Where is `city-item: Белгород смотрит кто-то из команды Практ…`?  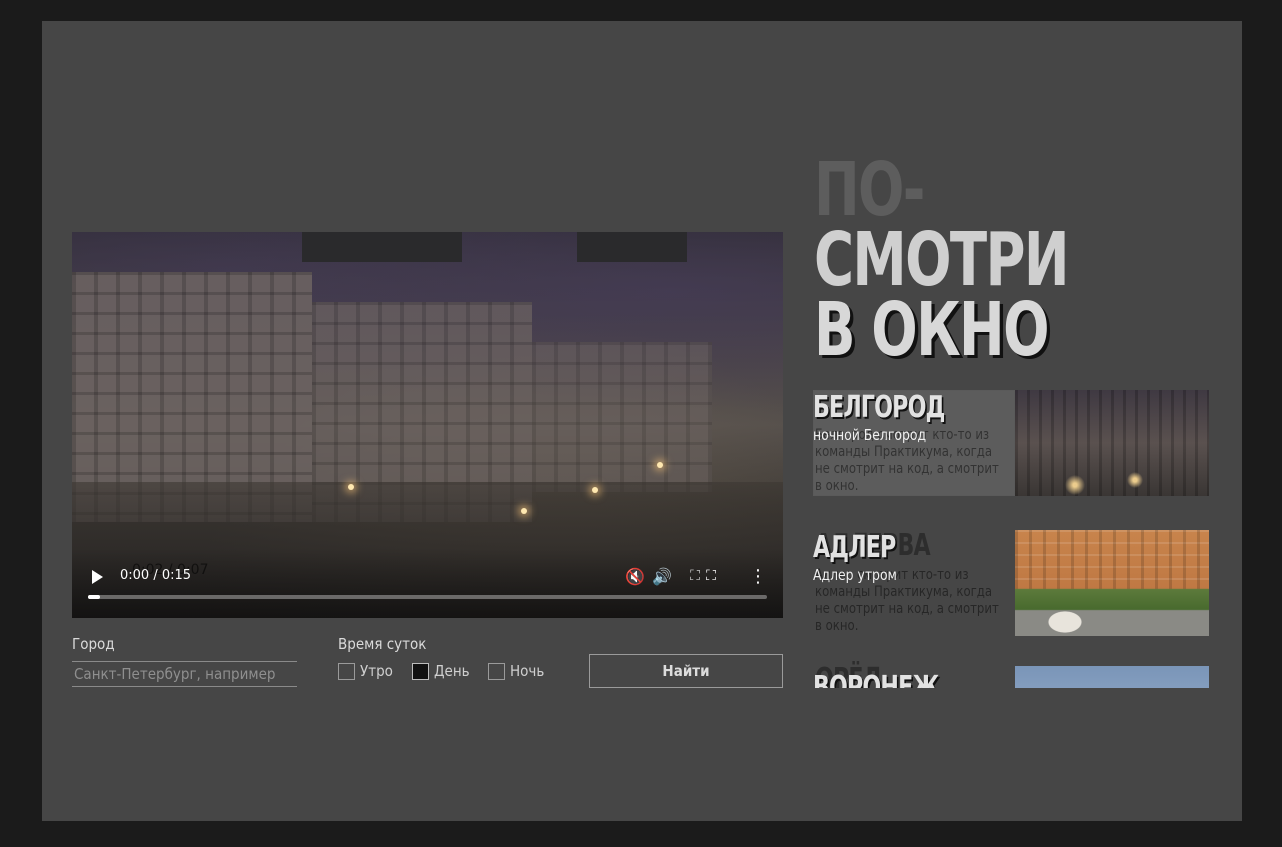
city-item: Белгород смотрит кто-то из команды Практ… is located at coordinates (1011, 443).